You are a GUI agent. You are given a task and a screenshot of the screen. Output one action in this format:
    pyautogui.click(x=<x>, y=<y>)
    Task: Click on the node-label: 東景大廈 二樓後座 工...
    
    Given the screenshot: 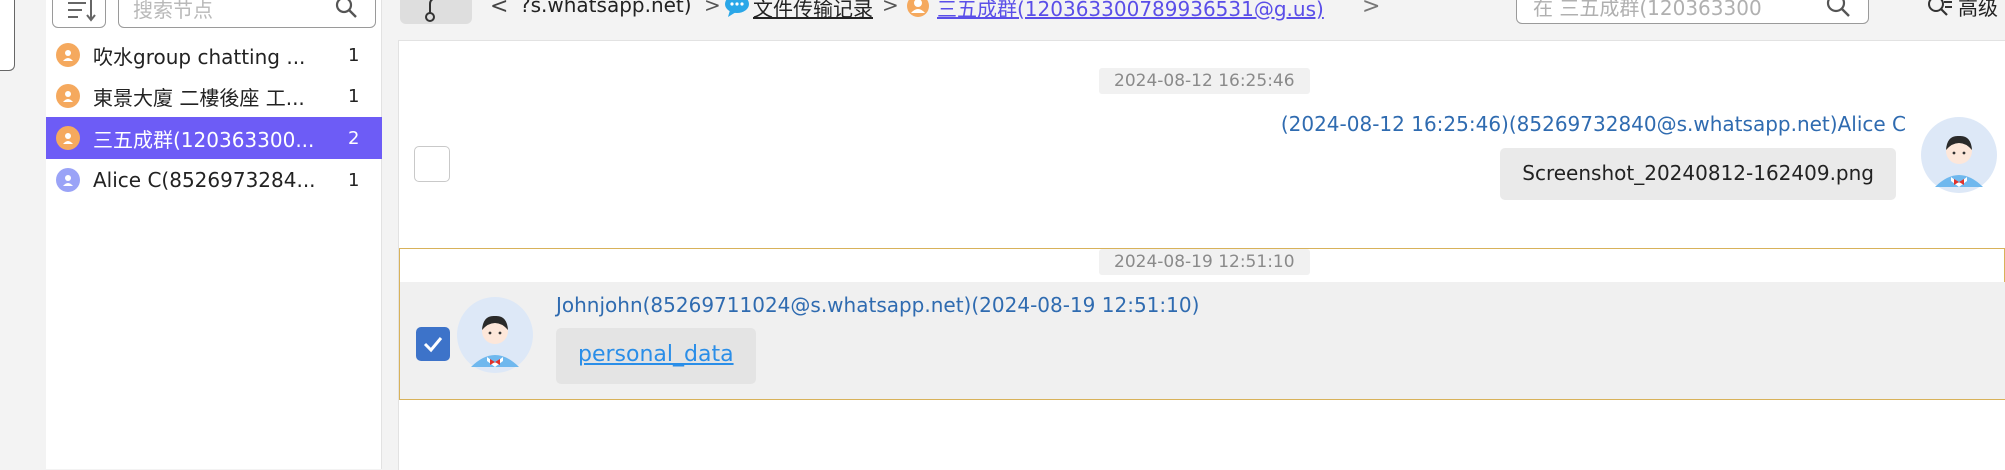 What is the action you would take?
    pyautogui.click(x=199, y=97)
    